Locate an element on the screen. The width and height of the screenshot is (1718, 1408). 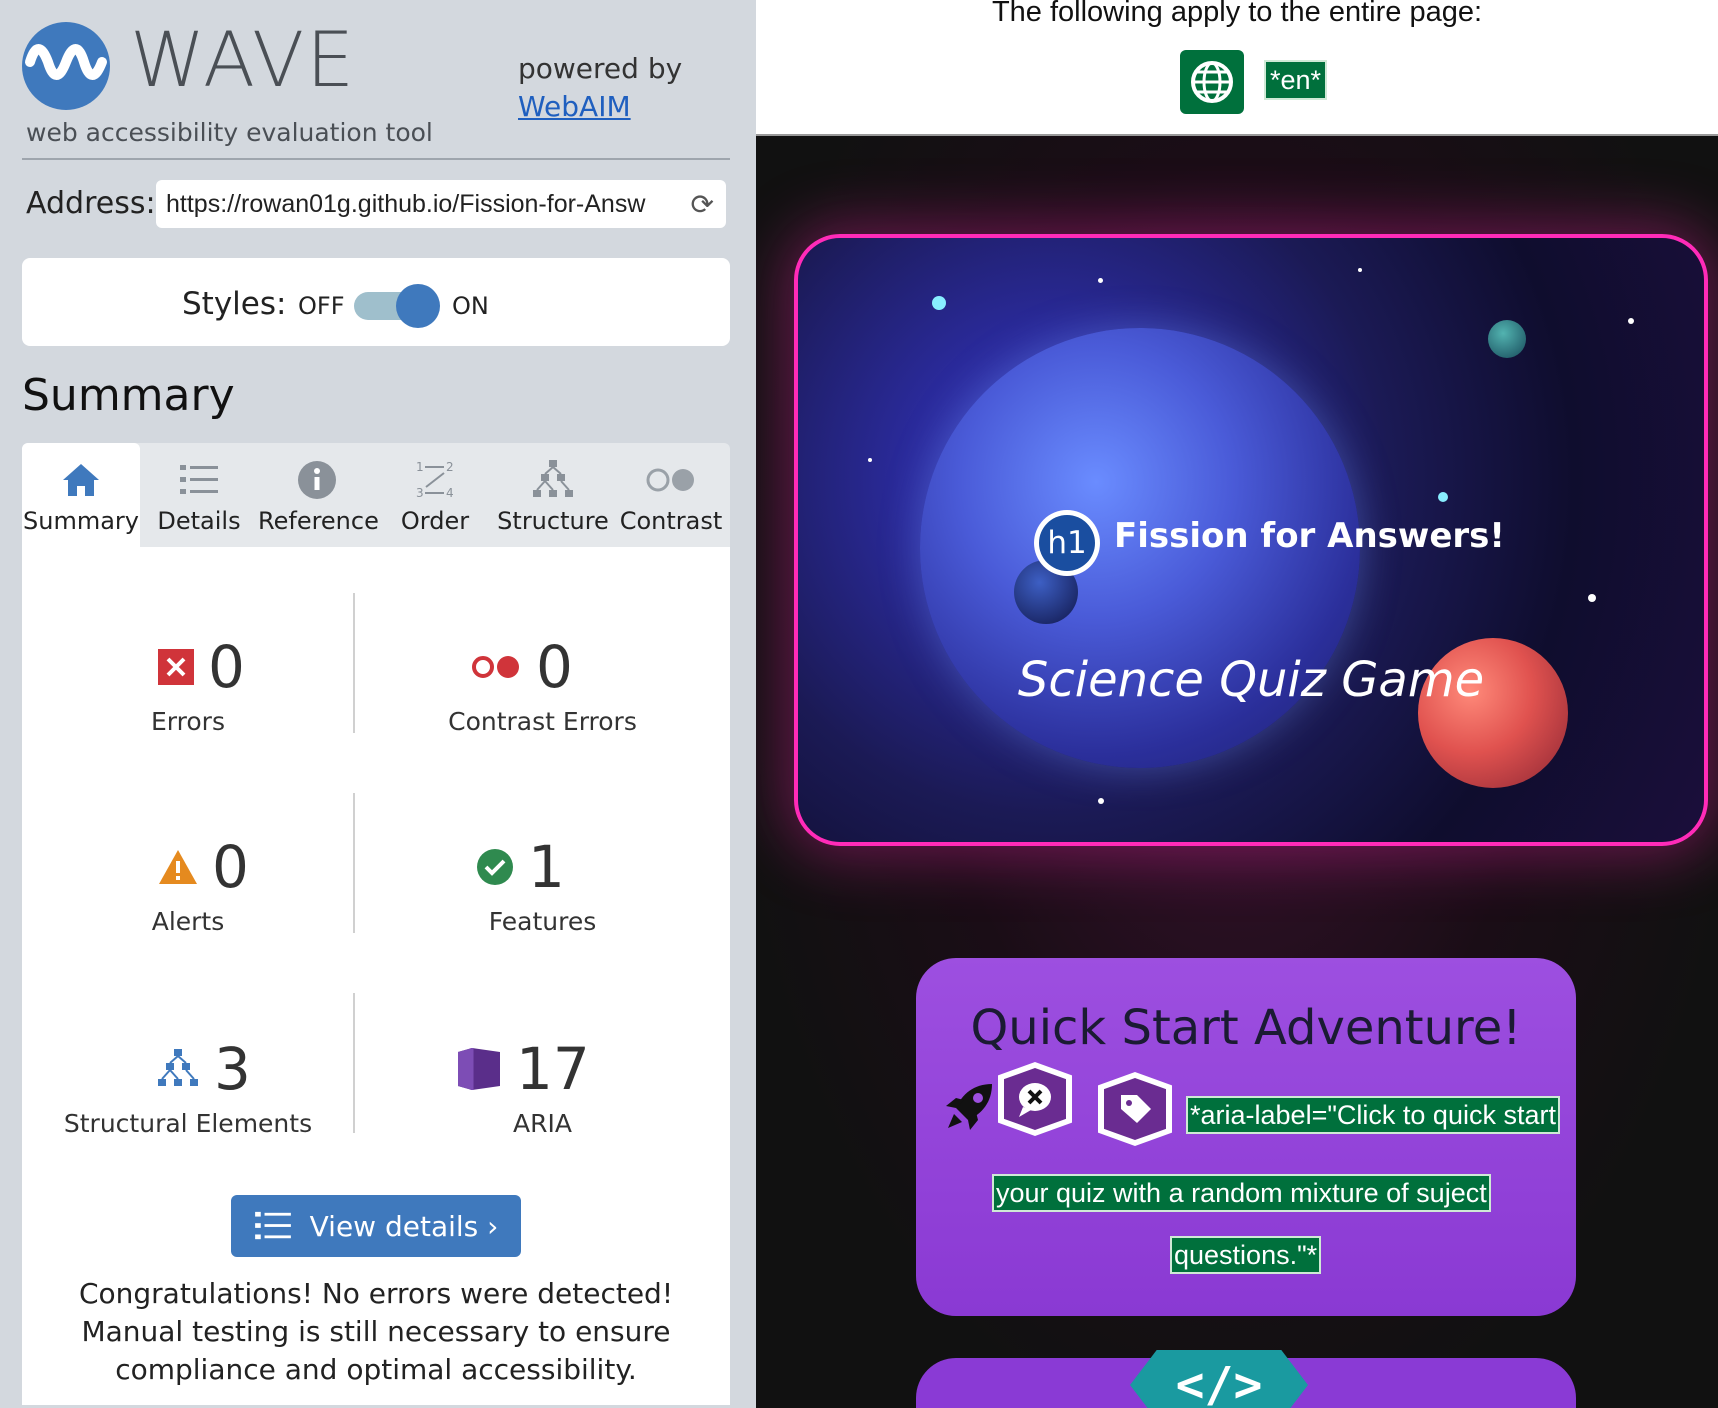
powered-by-label: powered by is located at coordinates (600, 68).